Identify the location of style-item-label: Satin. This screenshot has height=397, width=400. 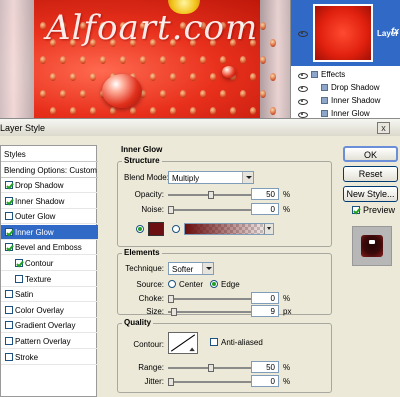
(24, 295).